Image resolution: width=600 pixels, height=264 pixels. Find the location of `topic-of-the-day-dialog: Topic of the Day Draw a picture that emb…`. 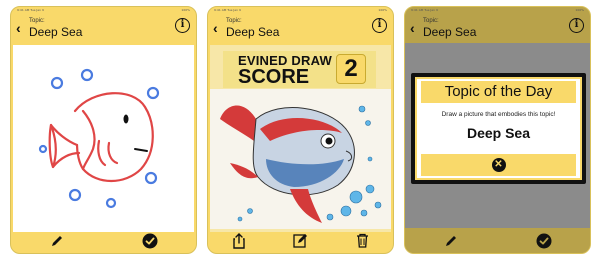

topic-of-the-day-dialog: Topic of the Day Draw a picture that emb… is located at coordinates (498, 128).